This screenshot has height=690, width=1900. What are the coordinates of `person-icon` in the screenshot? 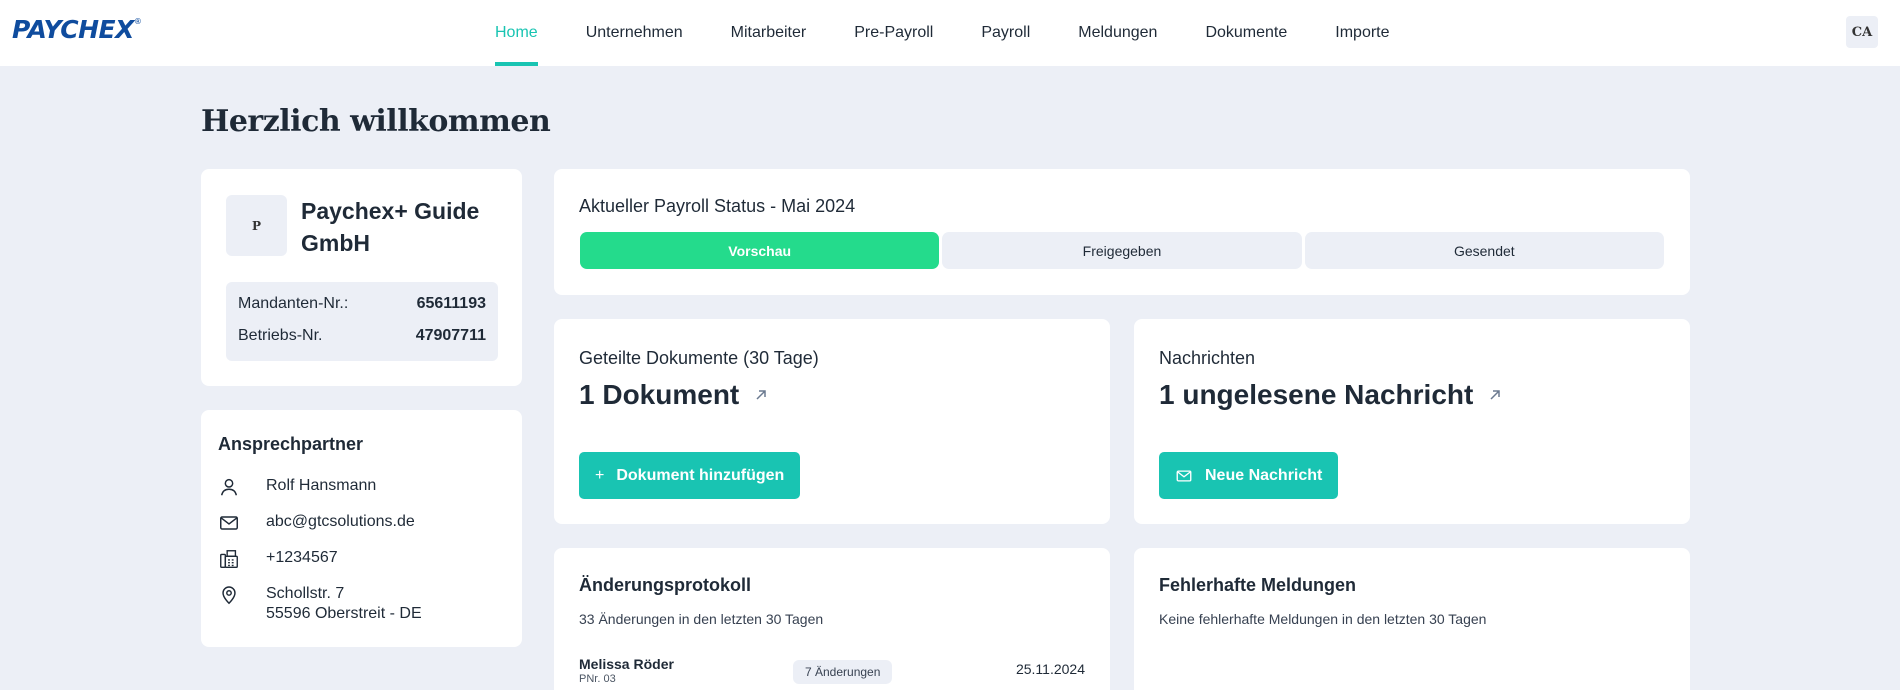 It's located at (229, 487).